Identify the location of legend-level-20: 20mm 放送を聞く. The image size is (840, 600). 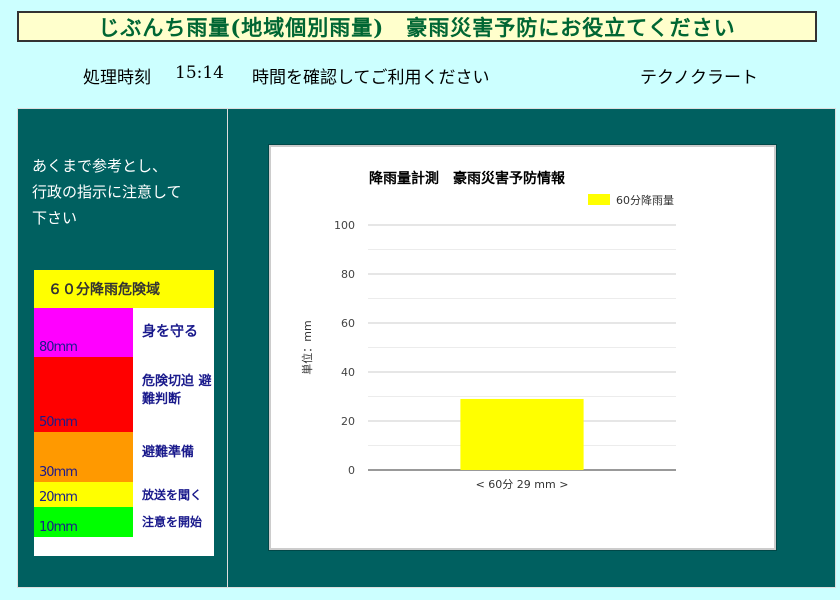
(124, 494).